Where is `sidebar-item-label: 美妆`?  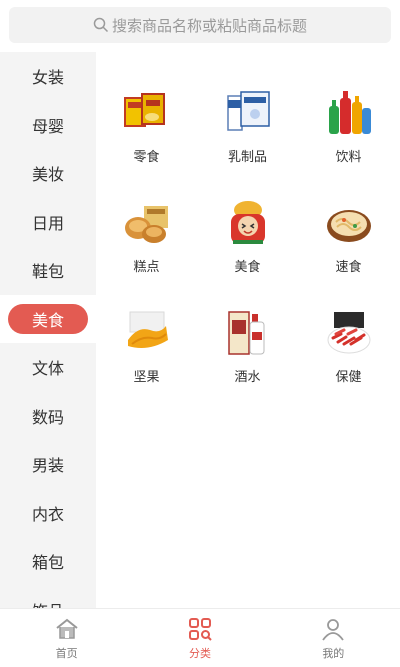
sidebar-item-label: 美妆 is located at coordinates (47, 175).